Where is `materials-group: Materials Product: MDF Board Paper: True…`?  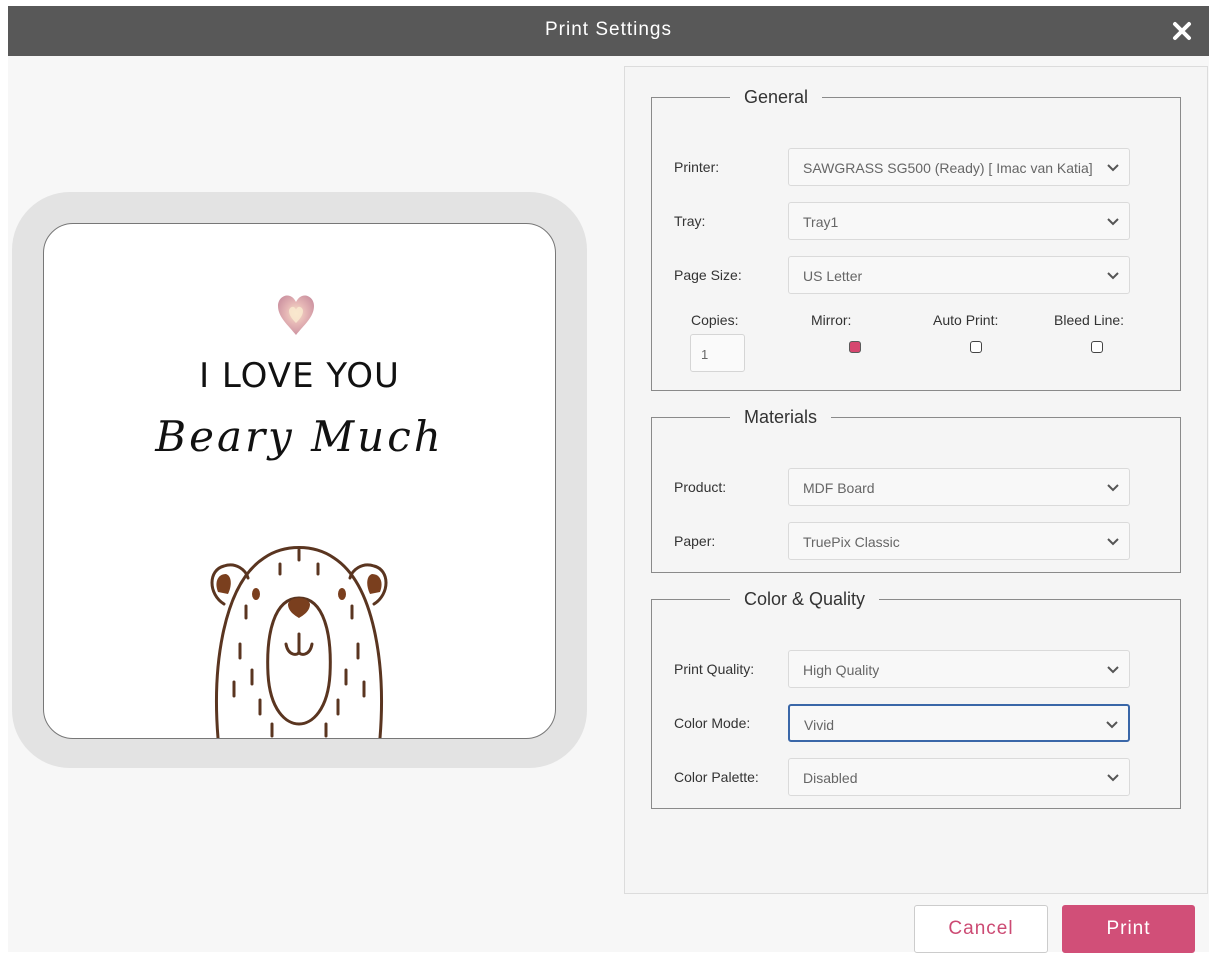 materials-group: Materials Product: MDF Board Paper: True… is located at coordinates (916, 490).